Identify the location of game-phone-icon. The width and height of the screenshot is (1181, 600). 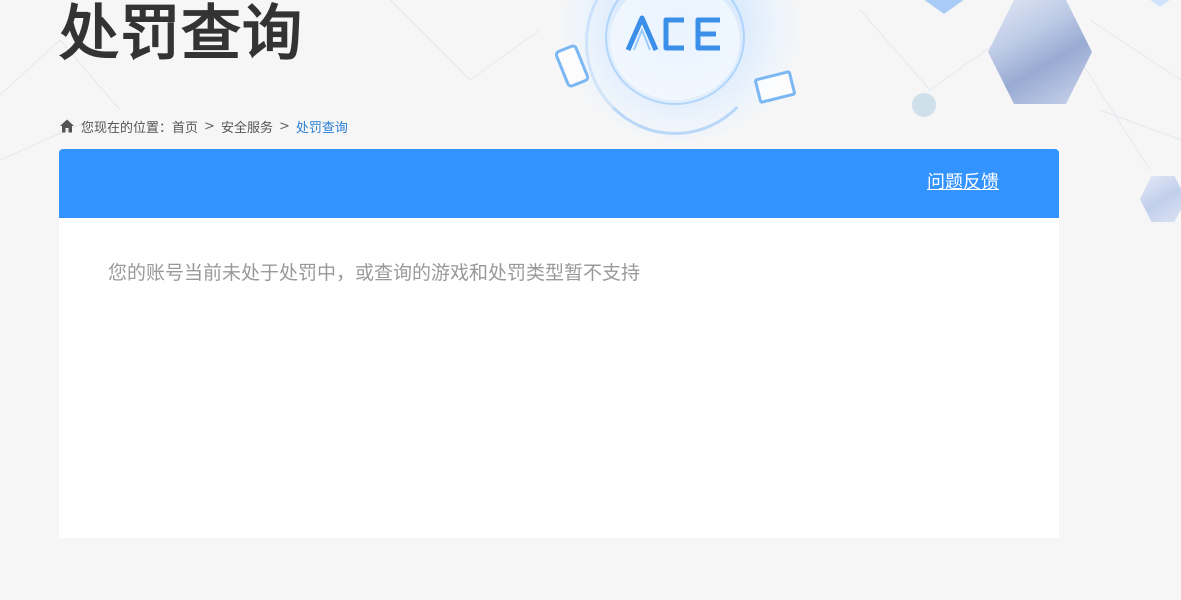
(572, 66).